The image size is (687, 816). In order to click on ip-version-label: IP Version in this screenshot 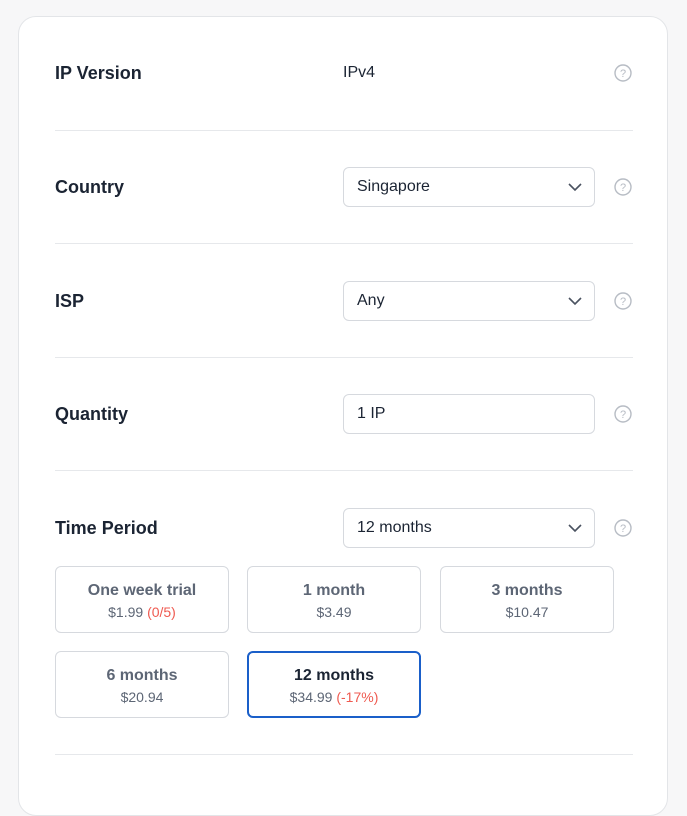, I will do `click(98, 73)`.